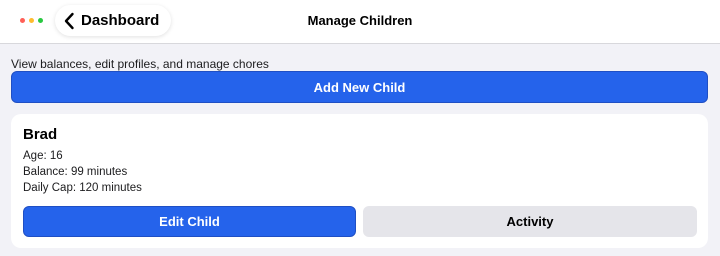  I want to click on child-balance: Balance: 99 minutes, so click(75, 172).